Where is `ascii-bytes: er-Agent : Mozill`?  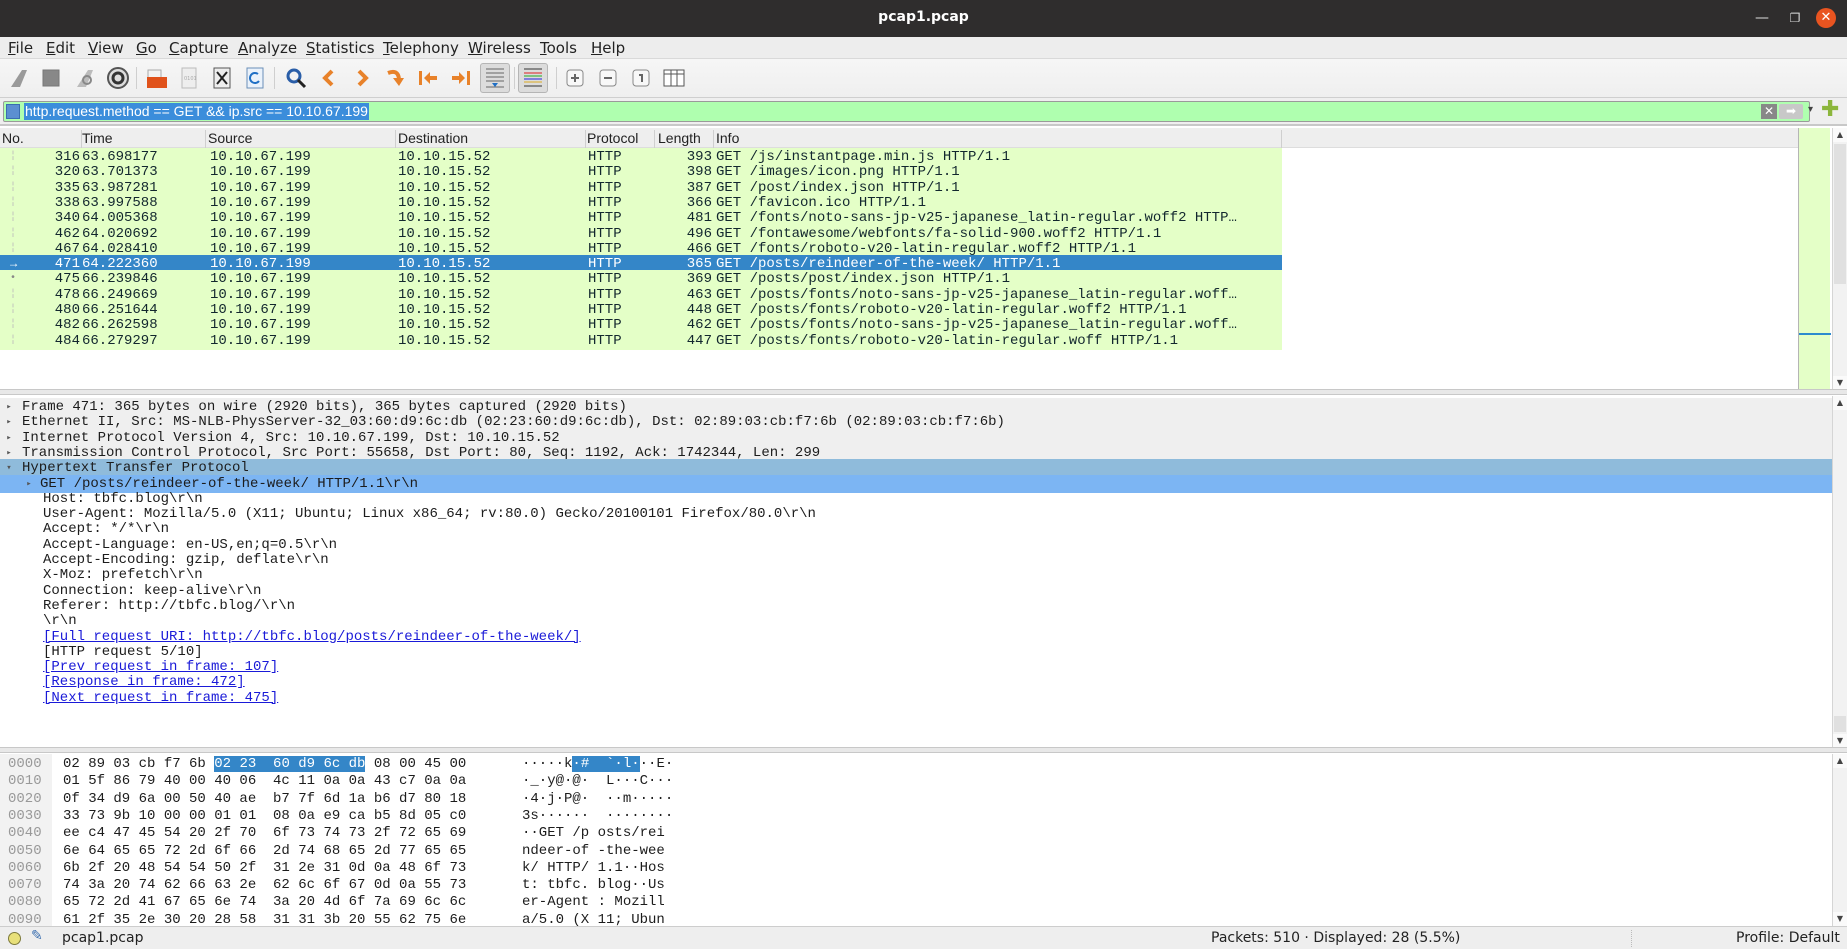 ascii-bytes: er-Agent : Mozill is located at coordinates (593, 902).